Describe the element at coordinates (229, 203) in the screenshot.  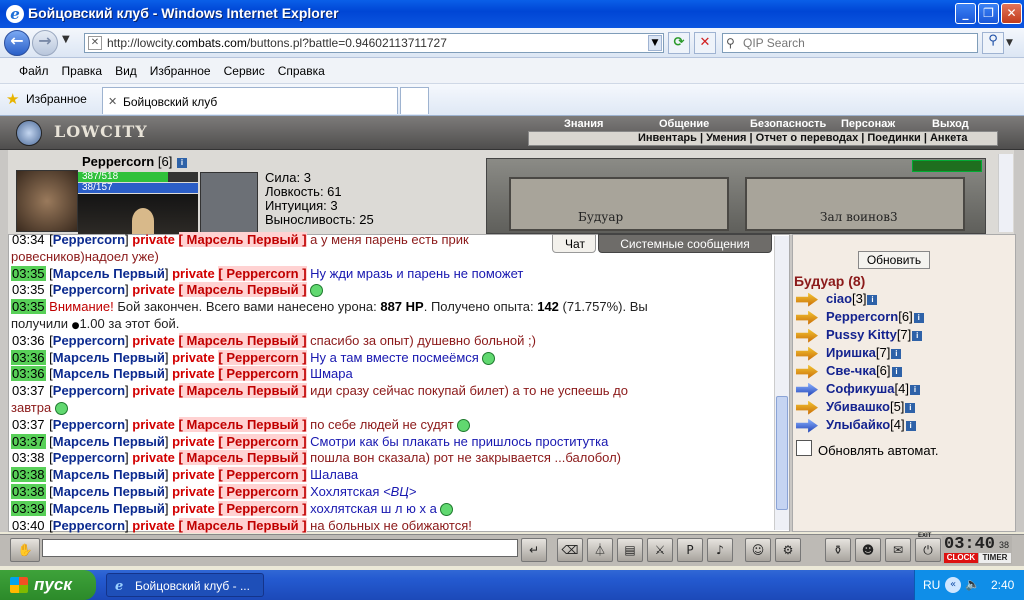
I see `equipment-slots` at that location.